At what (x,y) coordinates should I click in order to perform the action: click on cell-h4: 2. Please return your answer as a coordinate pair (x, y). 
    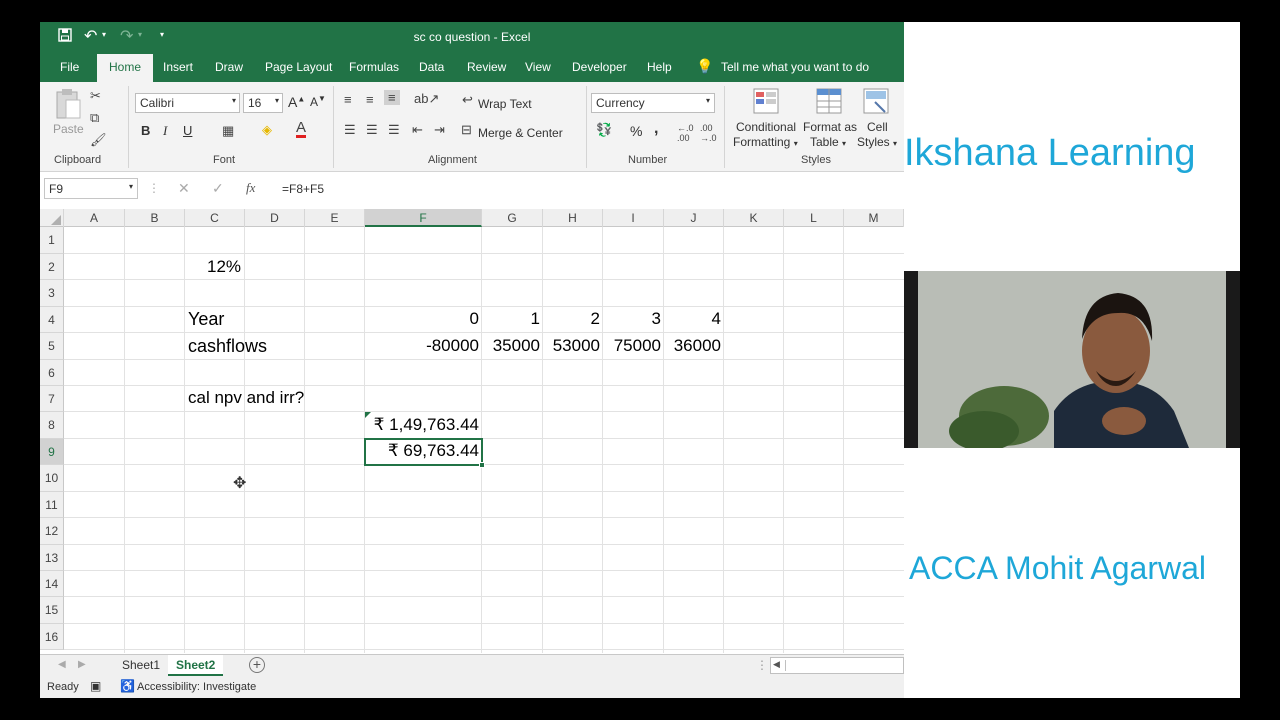
    Looking at the image, I should click on (571, 319).